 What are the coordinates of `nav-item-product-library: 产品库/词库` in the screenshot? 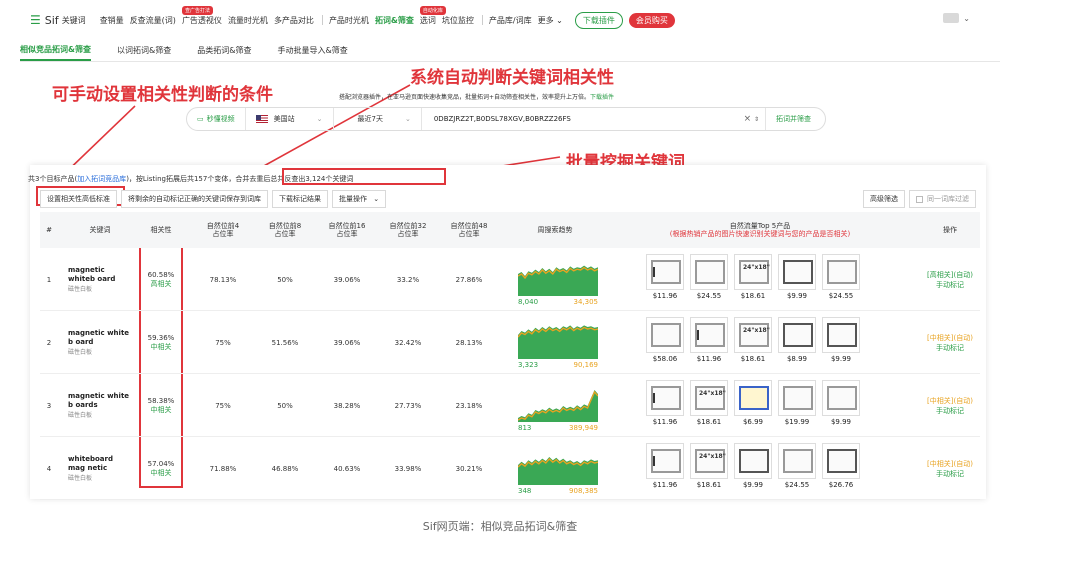 It's located at (510, 20).